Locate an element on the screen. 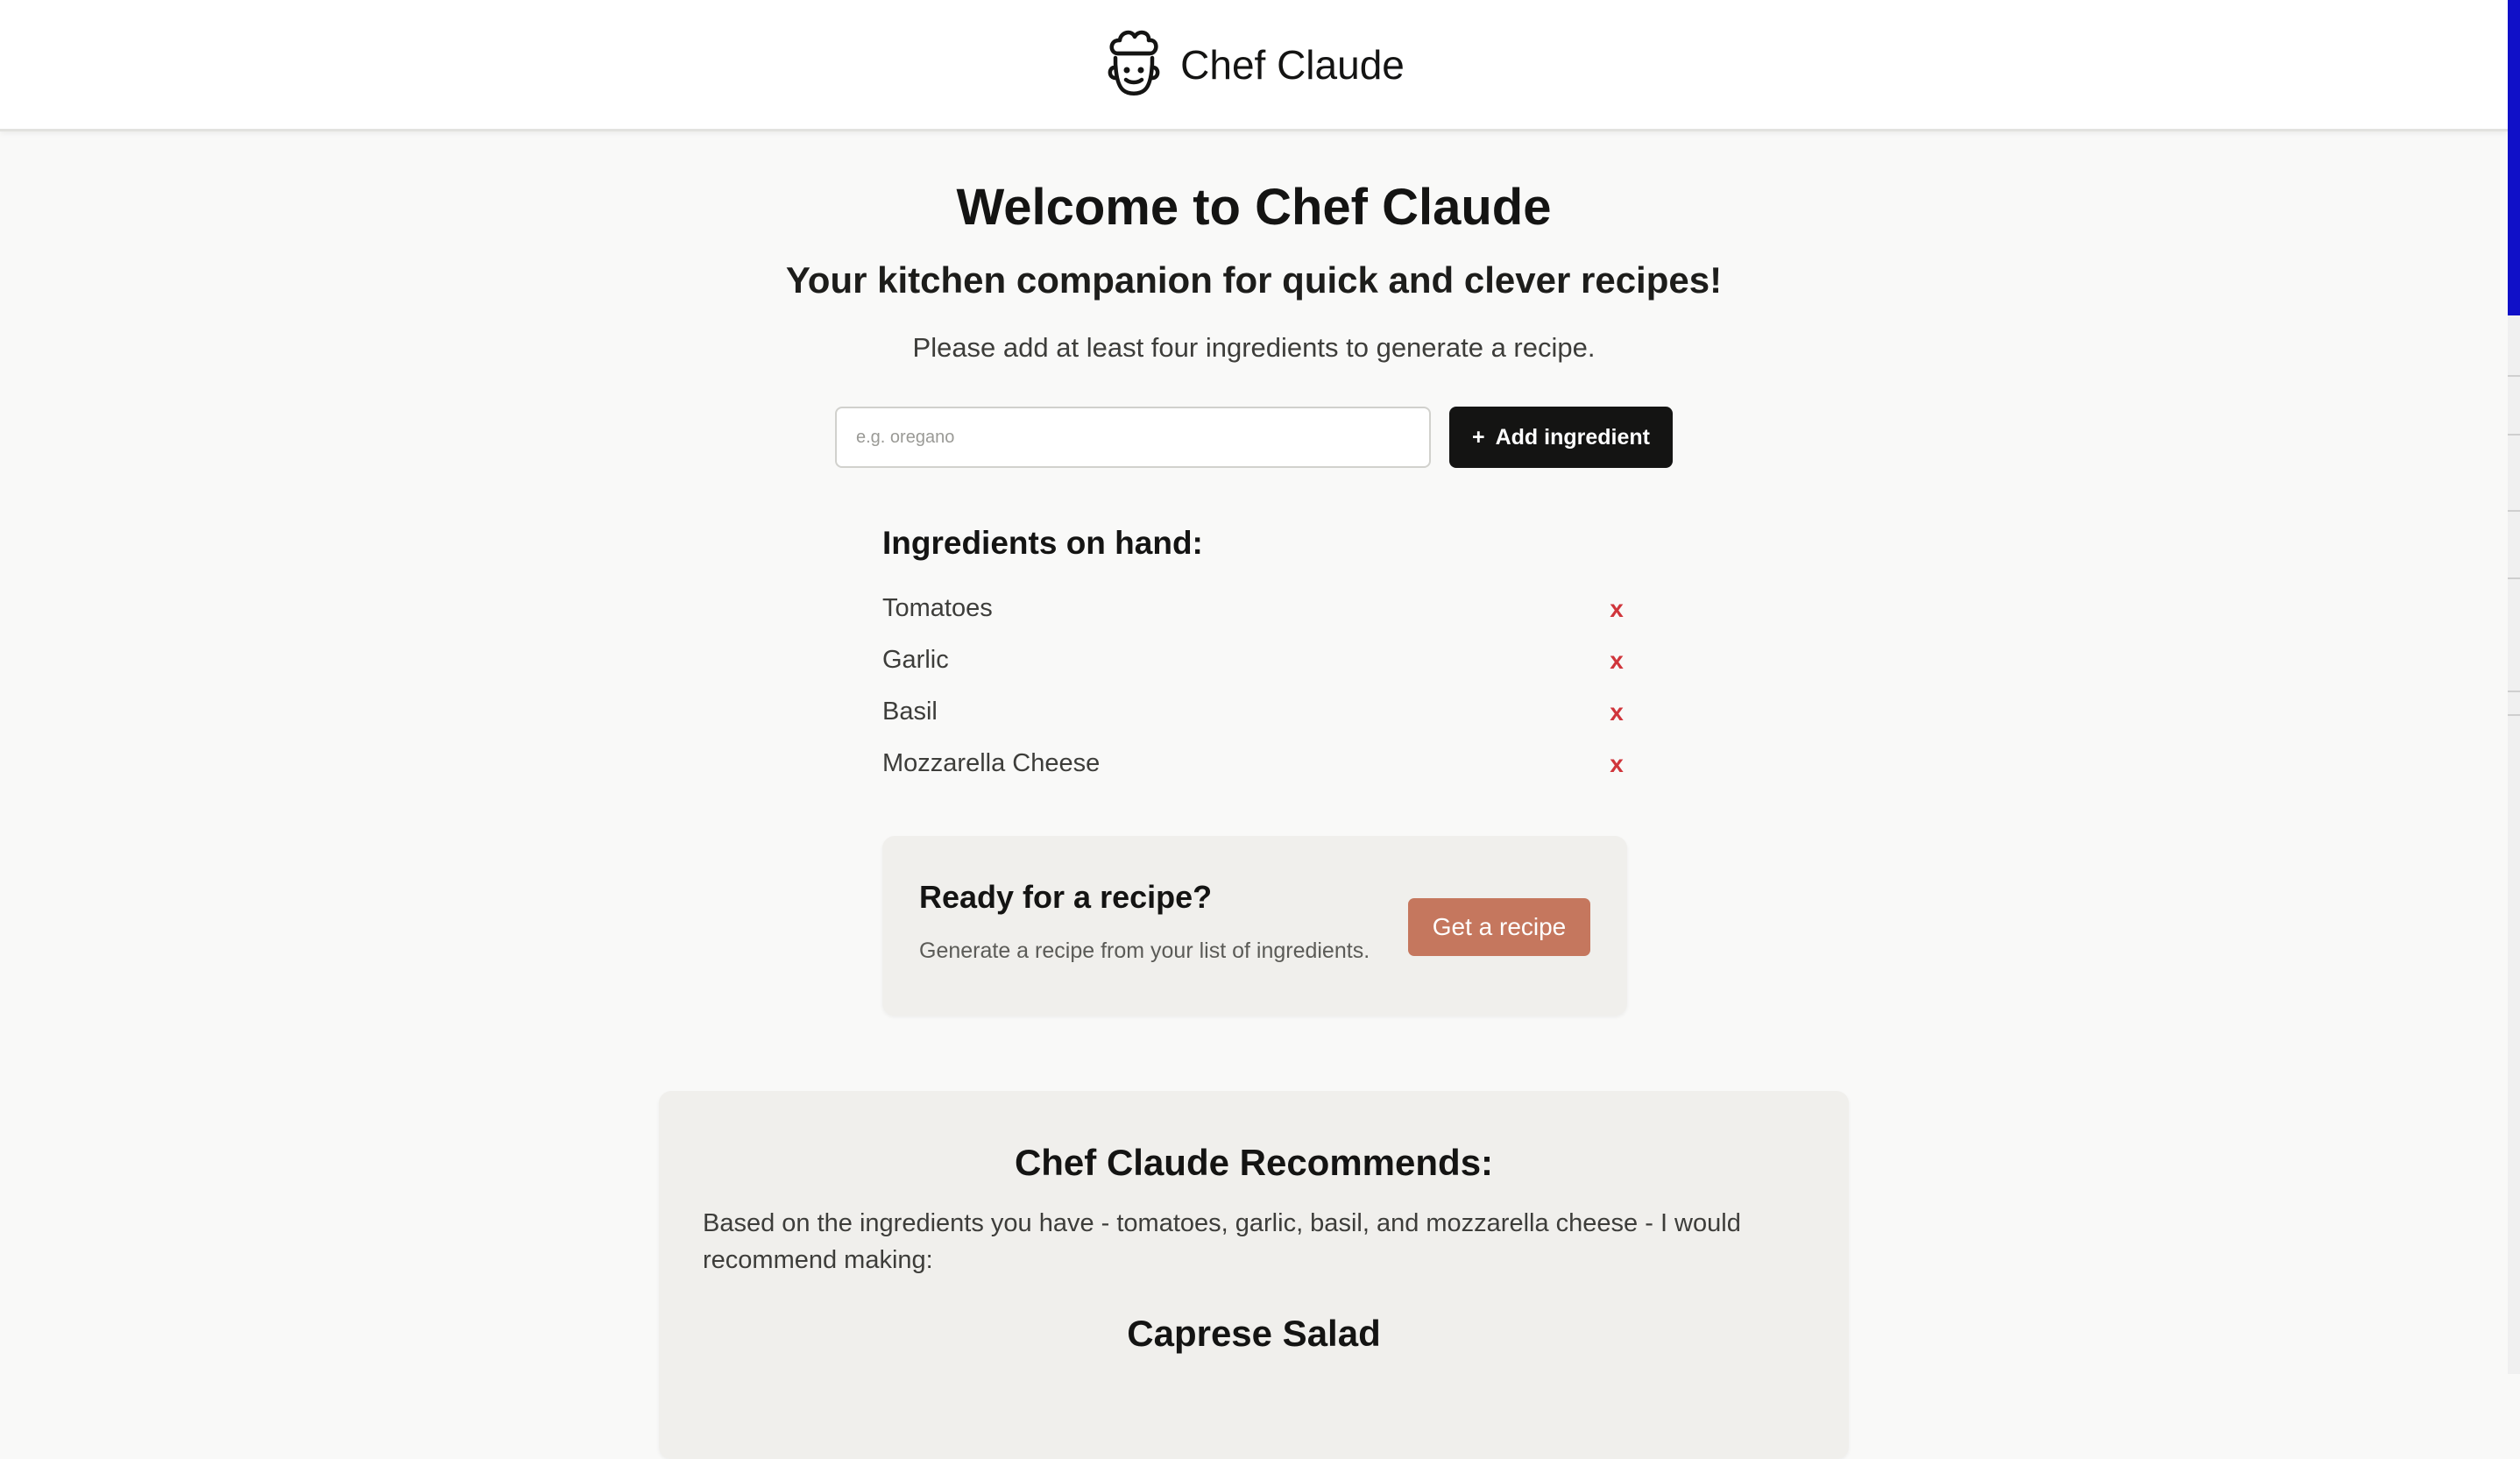 Image resolution: width=2520 pixels, height=1459 pixels. recipe-title: Caprese Salad is located at coordinates (1254, 1333).